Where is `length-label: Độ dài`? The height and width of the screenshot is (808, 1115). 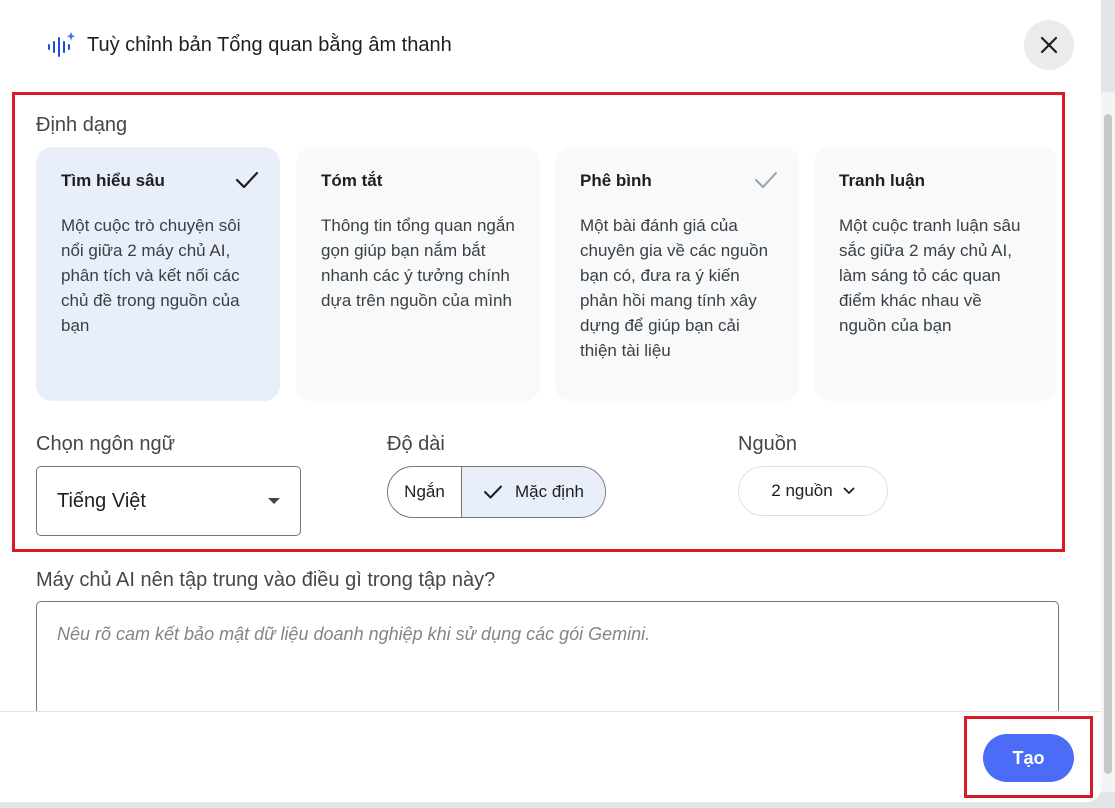 length-label: Độ dài is located at coordinates (416, 444).